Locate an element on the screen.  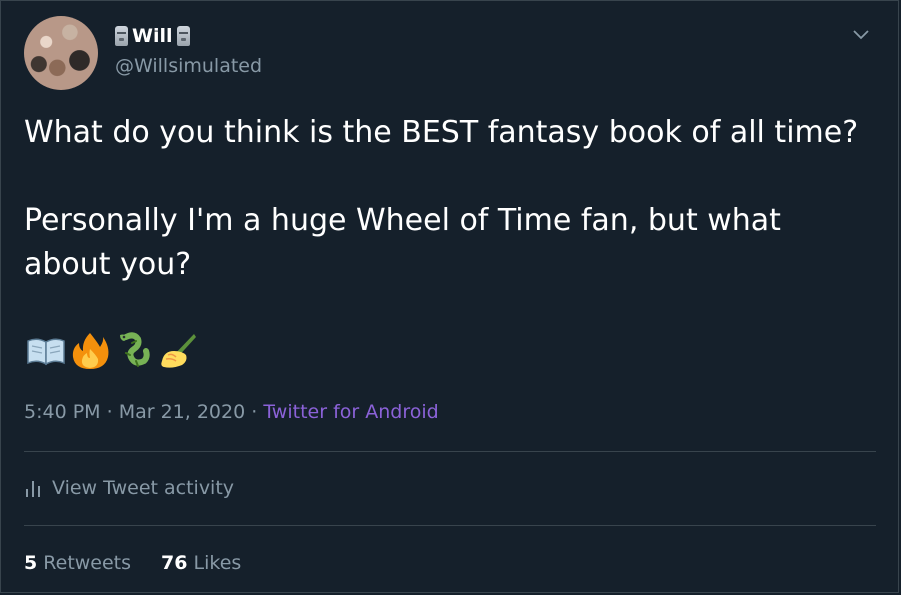
view-tweet-activity-label: View Tweet activity is located at coordinates (143, 488).